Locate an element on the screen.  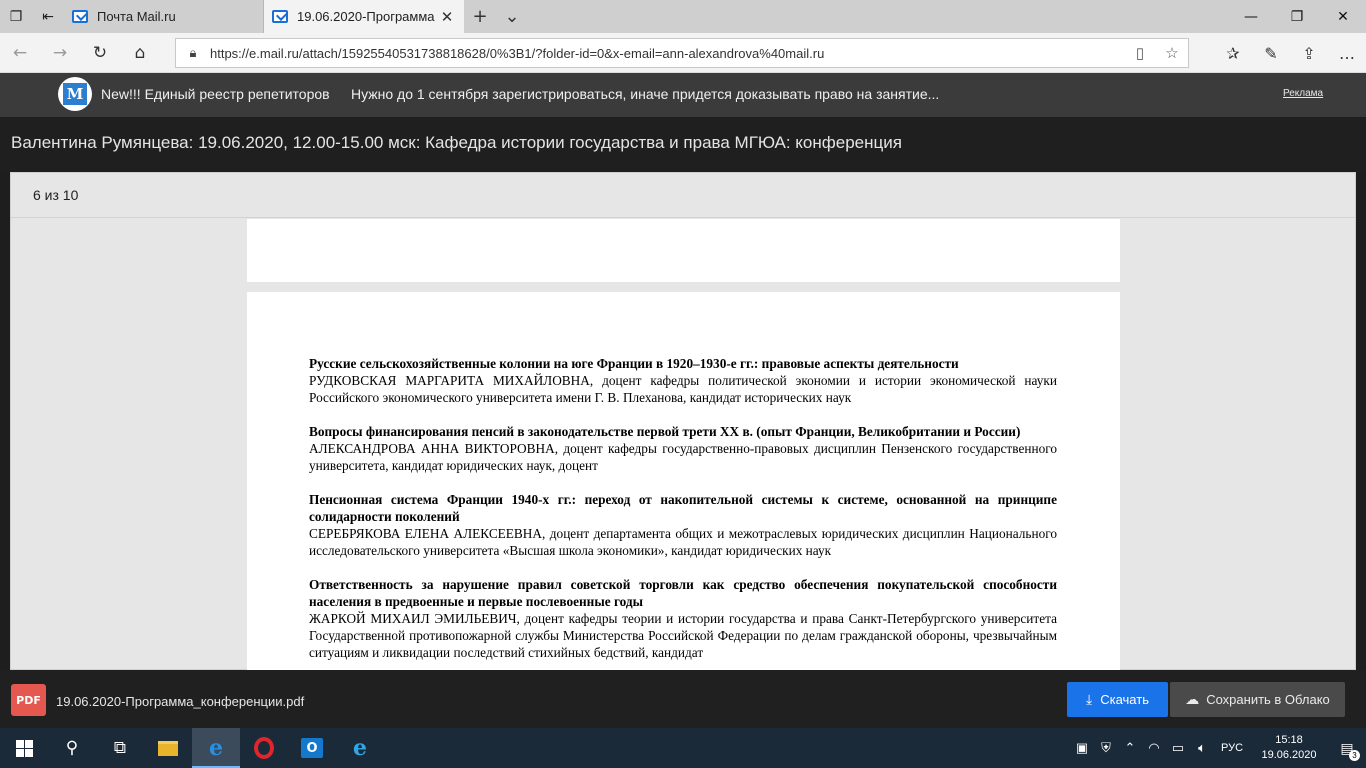
tab-title: 19.06.2020-Программа is located at coordinates (366, 16).